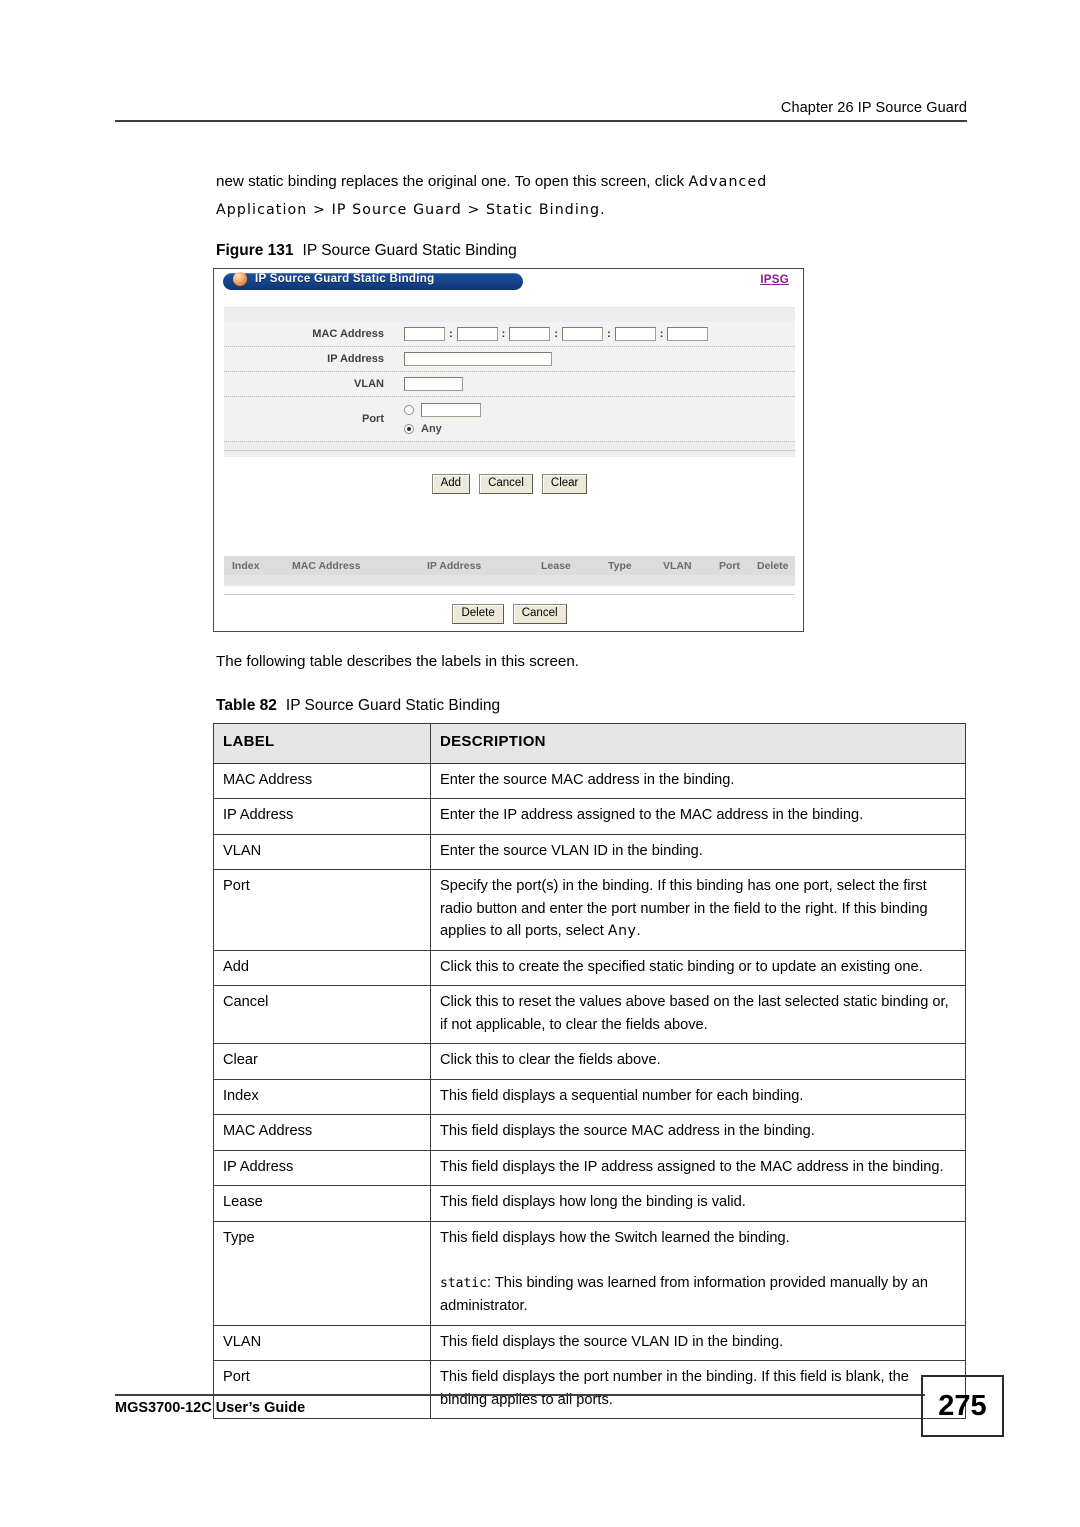 This screenshot has height=1527, width=1080. Describe the element at coordinates (424, 334) in the screenshot. I see `mac-octet-1-input` at that location.